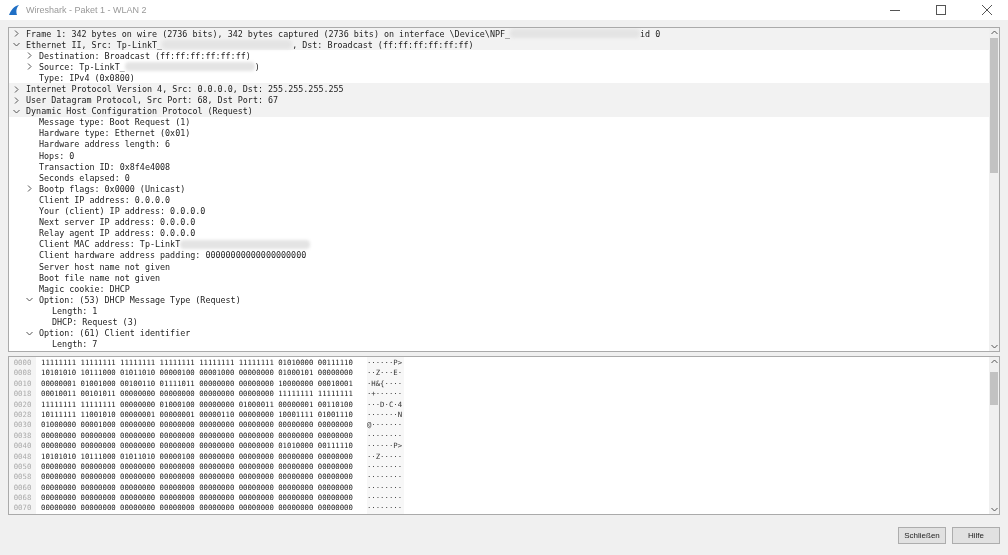 Image resolution: width=1008 pixels, height=555 pixels. I want to click on tree-item-text: Client IP address: 0.0.0.0, so click(105, 199).